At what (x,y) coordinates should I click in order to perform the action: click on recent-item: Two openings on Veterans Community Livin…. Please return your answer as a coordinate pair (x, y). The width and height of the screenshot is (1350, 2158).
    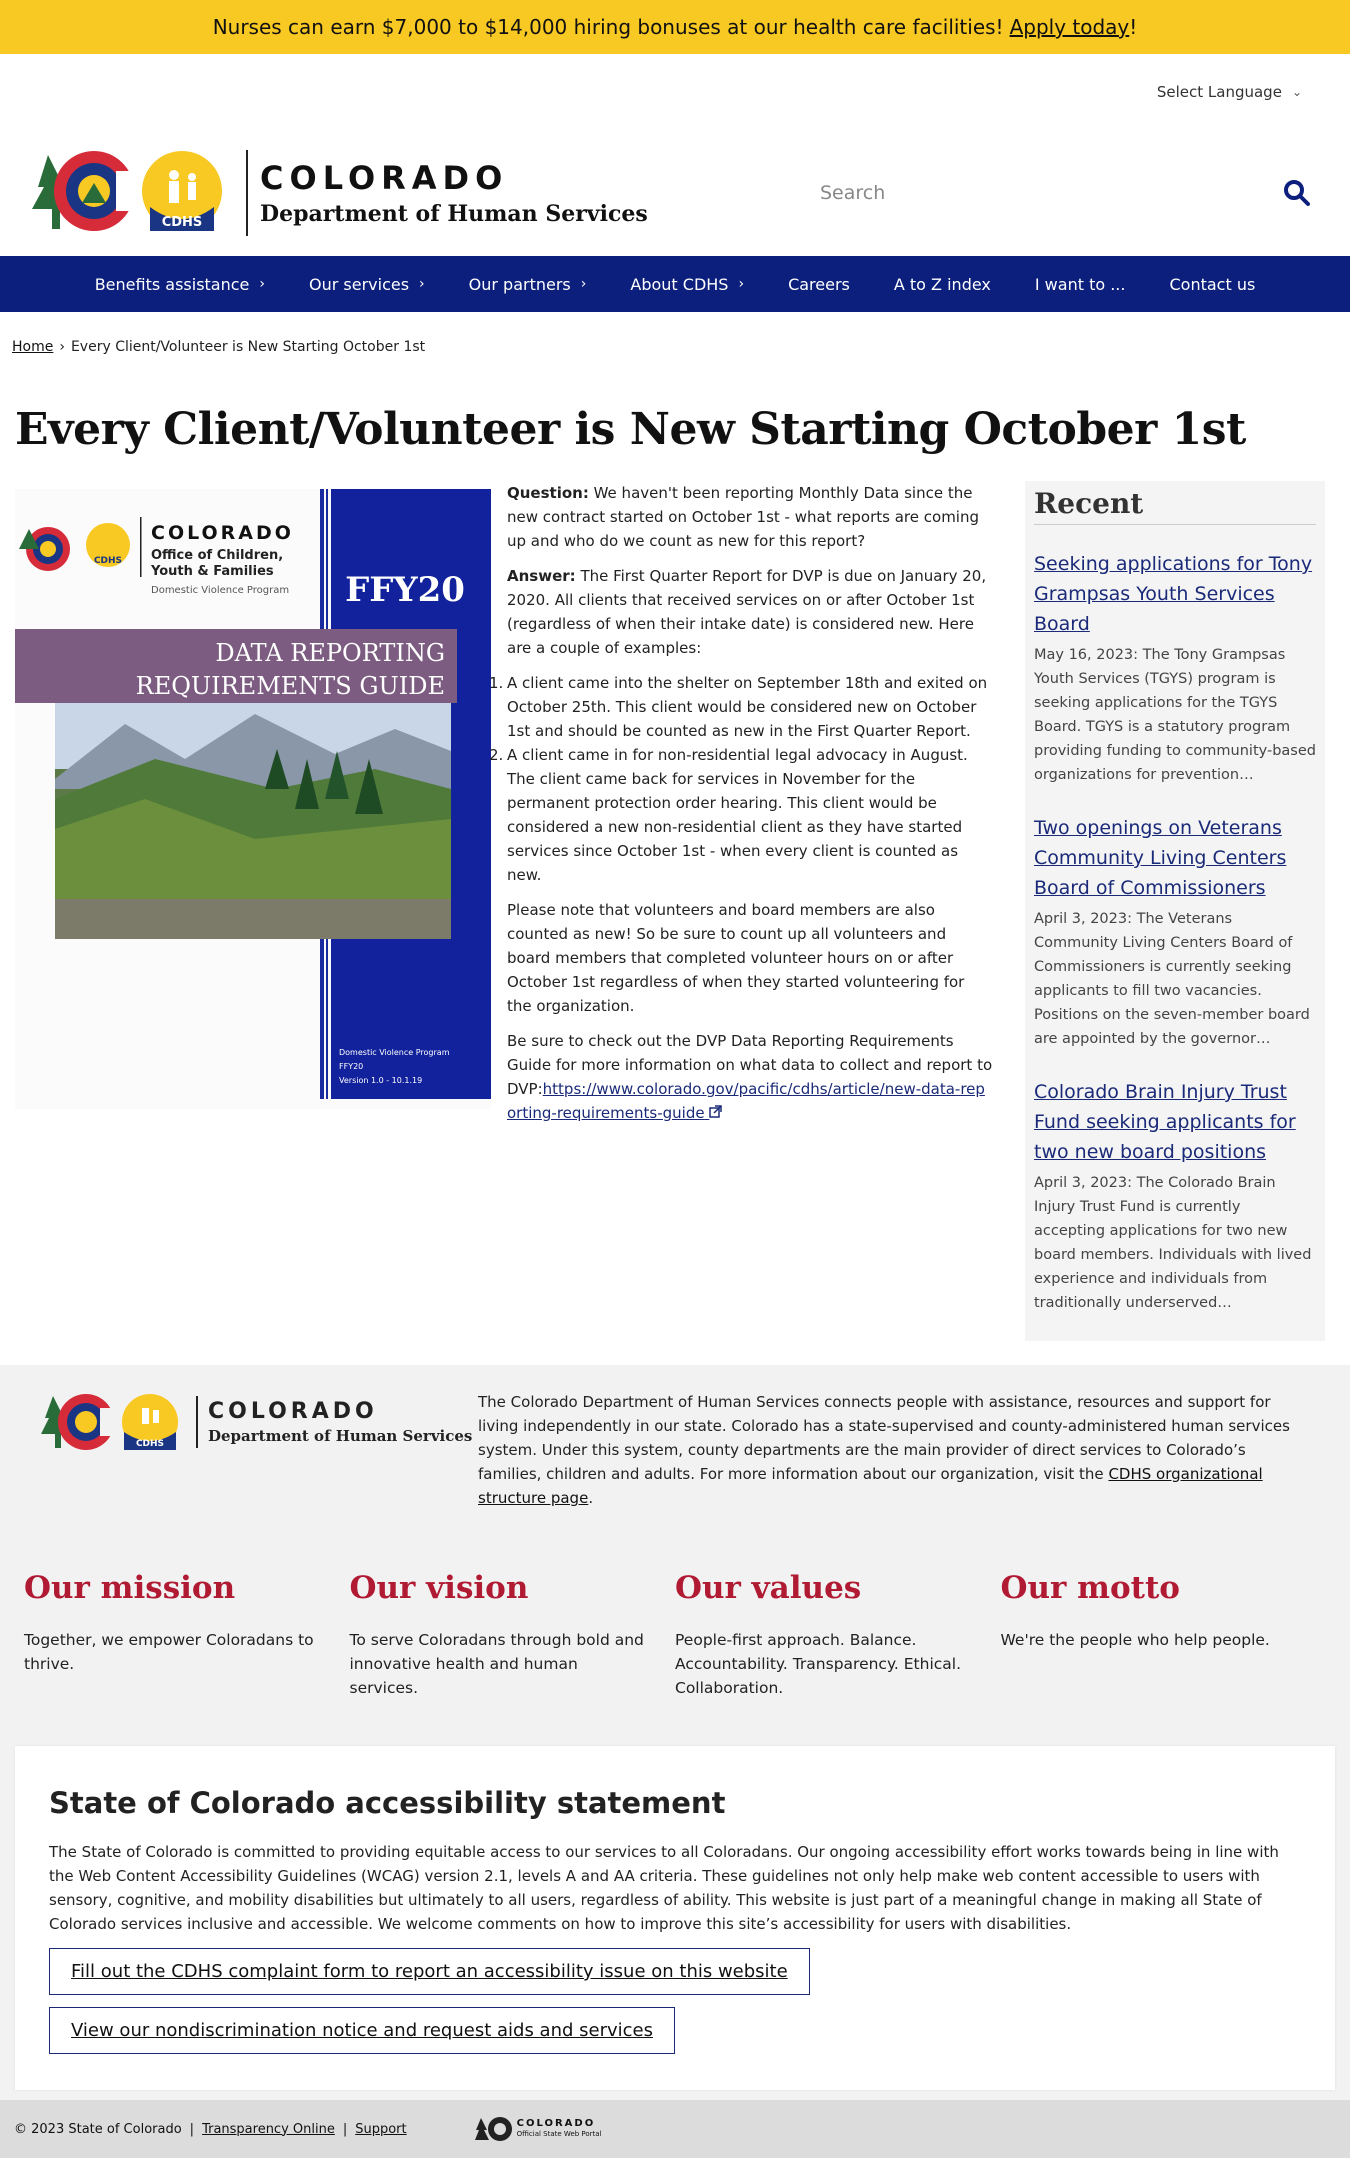
    Looking at the image, I should click on (1175, 932).